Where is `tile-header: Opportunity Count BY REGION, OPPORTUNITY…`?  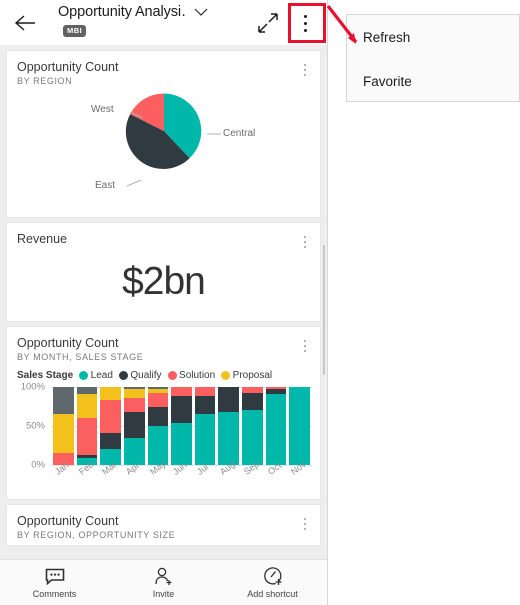 tile-header: Opportunity Count BY REGION, OPPORTUNITY… is located at coordinates (163, 522).